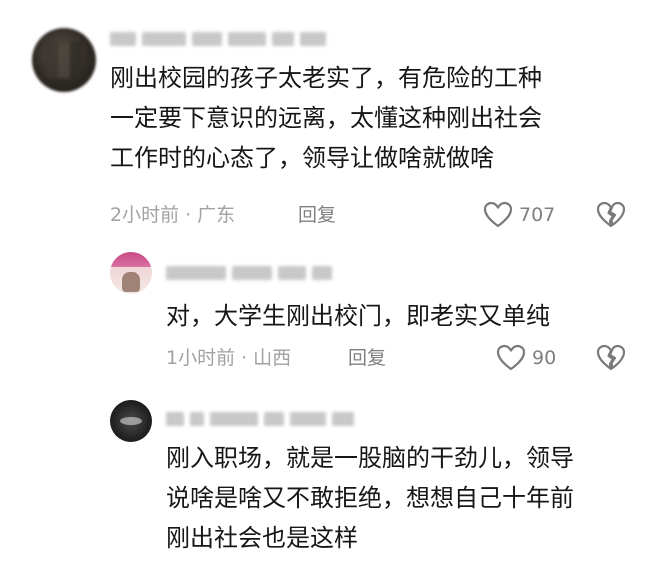 The width and height of the screenshot is (660, 565). I want to click on like-count: 707, so click(537, 215).